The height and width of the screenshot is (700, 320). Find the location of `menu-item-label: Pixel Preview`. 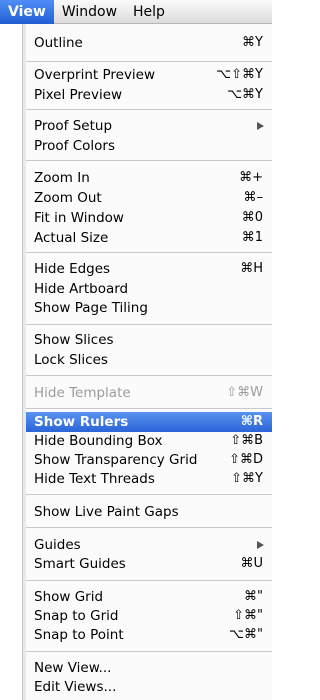

menu-item-label: Pixel Preview is located at coordinates (78, 95).